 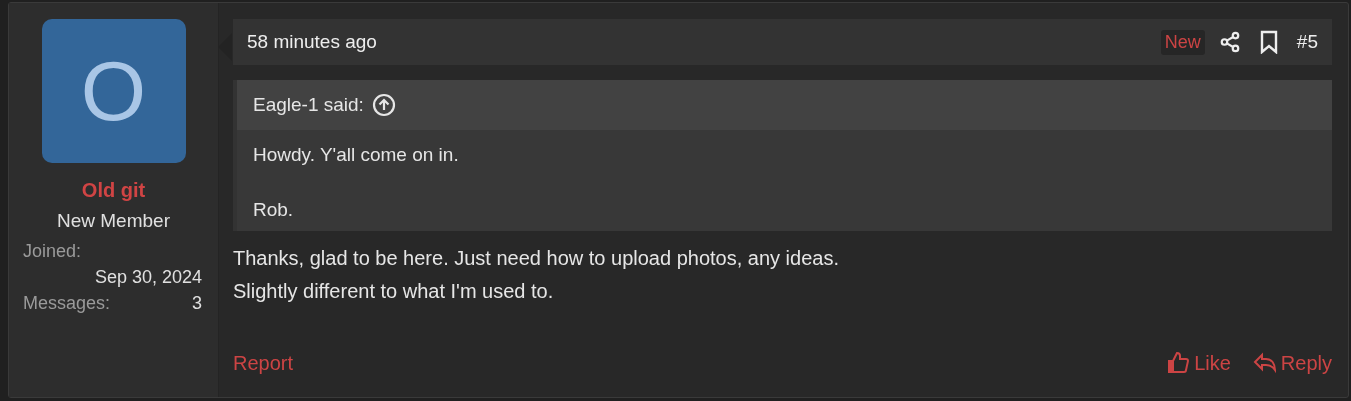 I want to click on stat-value: Sep 30, 2024, so click(x=147, y=277).